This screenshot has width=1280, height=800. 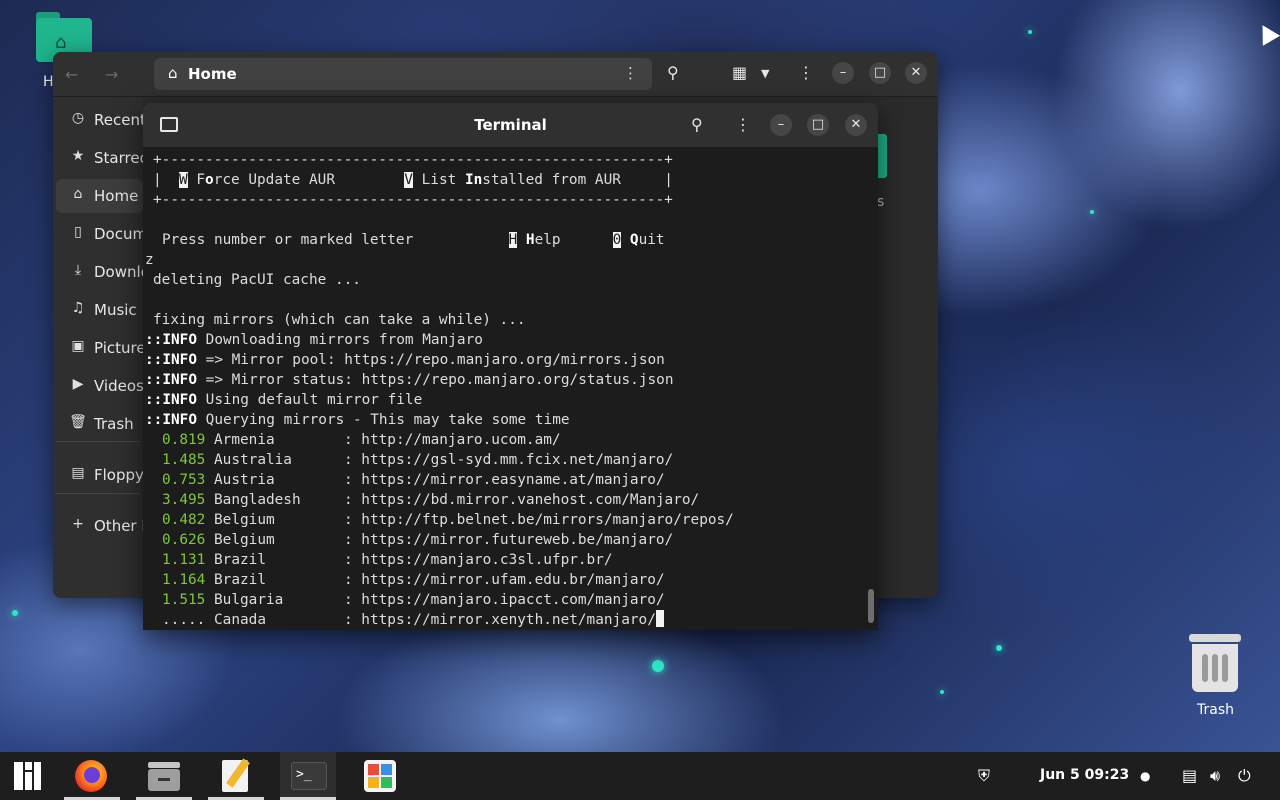 What do you see at coordinates (244, 540) in the screenshot?
I see `mirror-country: Belgium` at bounding box center [244, 540].